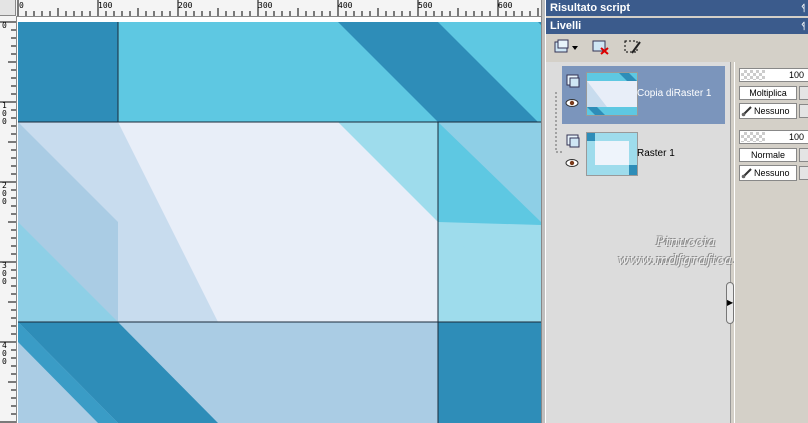  What do you see at coordinates (8, 8) in the screenshot?
I see `ruler-corner` at bounding box center [8, 8].